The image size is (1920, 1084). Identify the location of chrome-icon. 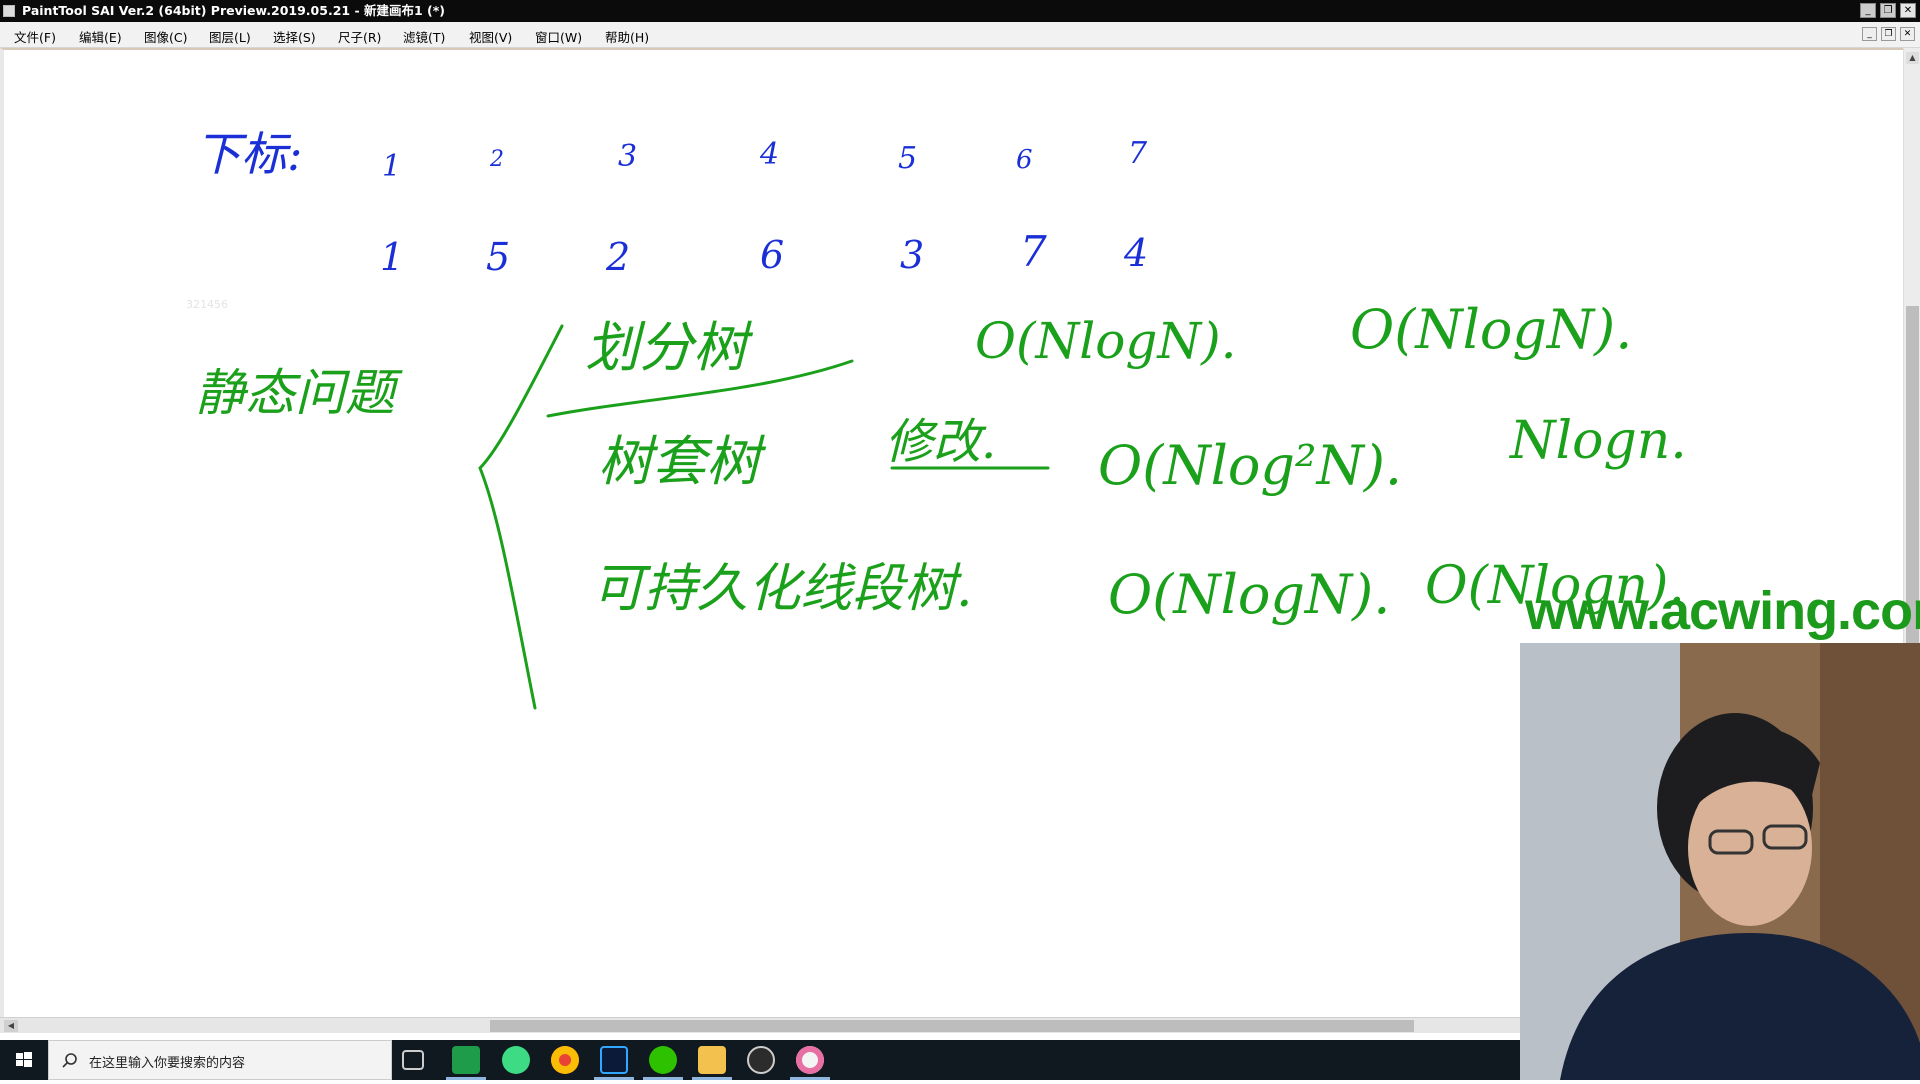
(565, 1060).